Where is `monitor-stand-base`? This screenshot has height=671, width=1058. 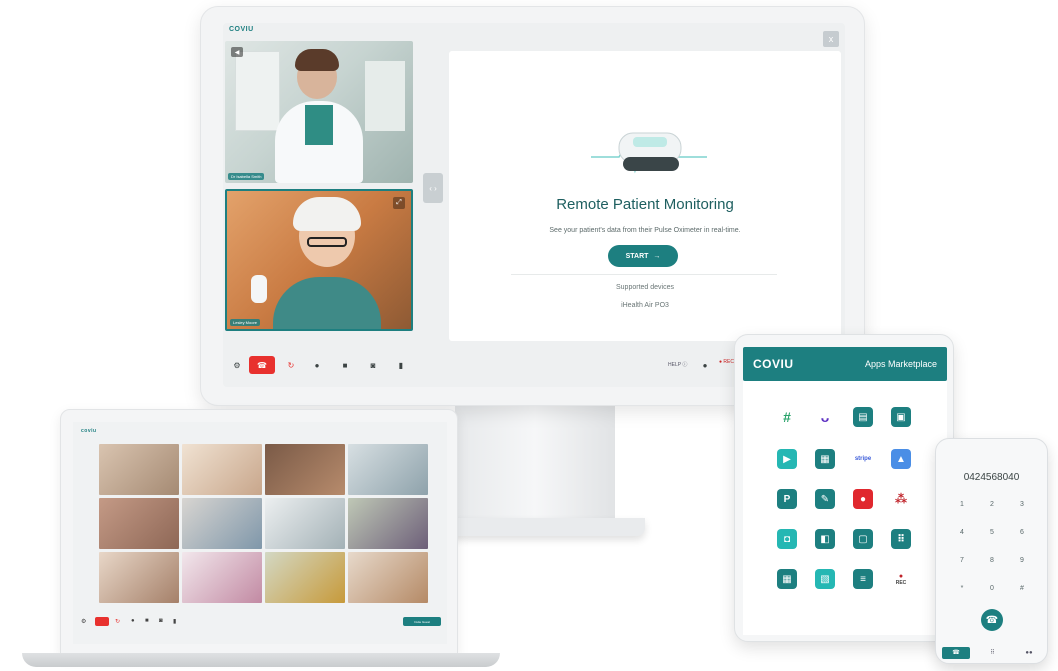
monitor-stand-base is located at coordinates (542, 527).